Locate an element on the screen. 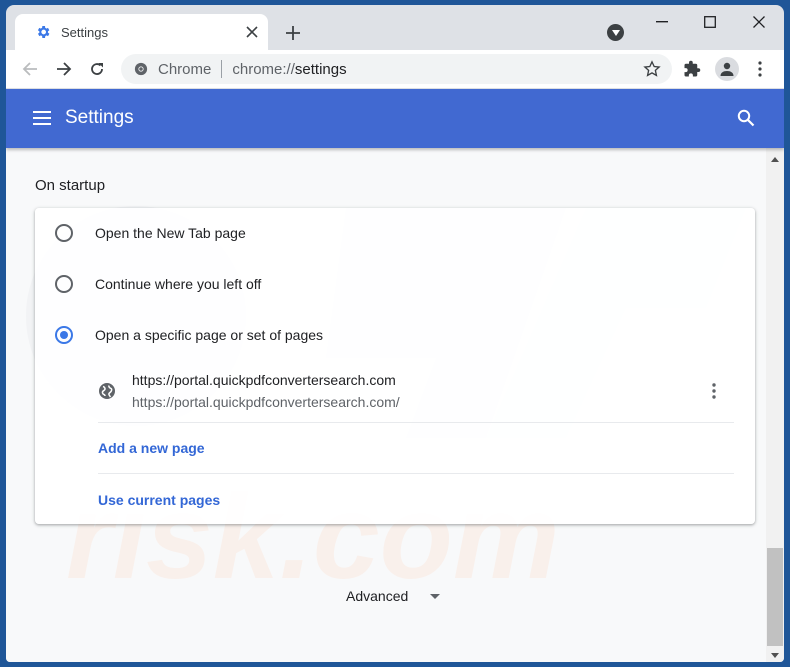  globe-icon is located at coordinates (107, 391).